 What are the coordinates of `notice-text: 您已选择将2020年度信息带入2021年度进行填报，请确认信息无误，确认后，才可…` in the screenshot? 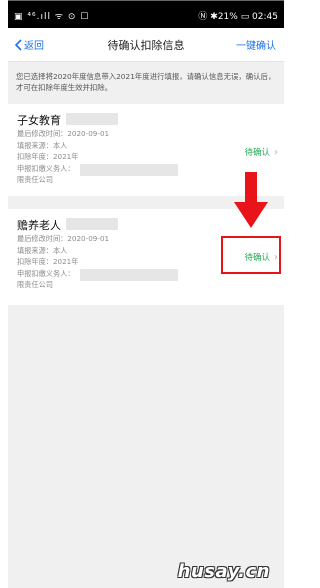 It's located at (146, 81).